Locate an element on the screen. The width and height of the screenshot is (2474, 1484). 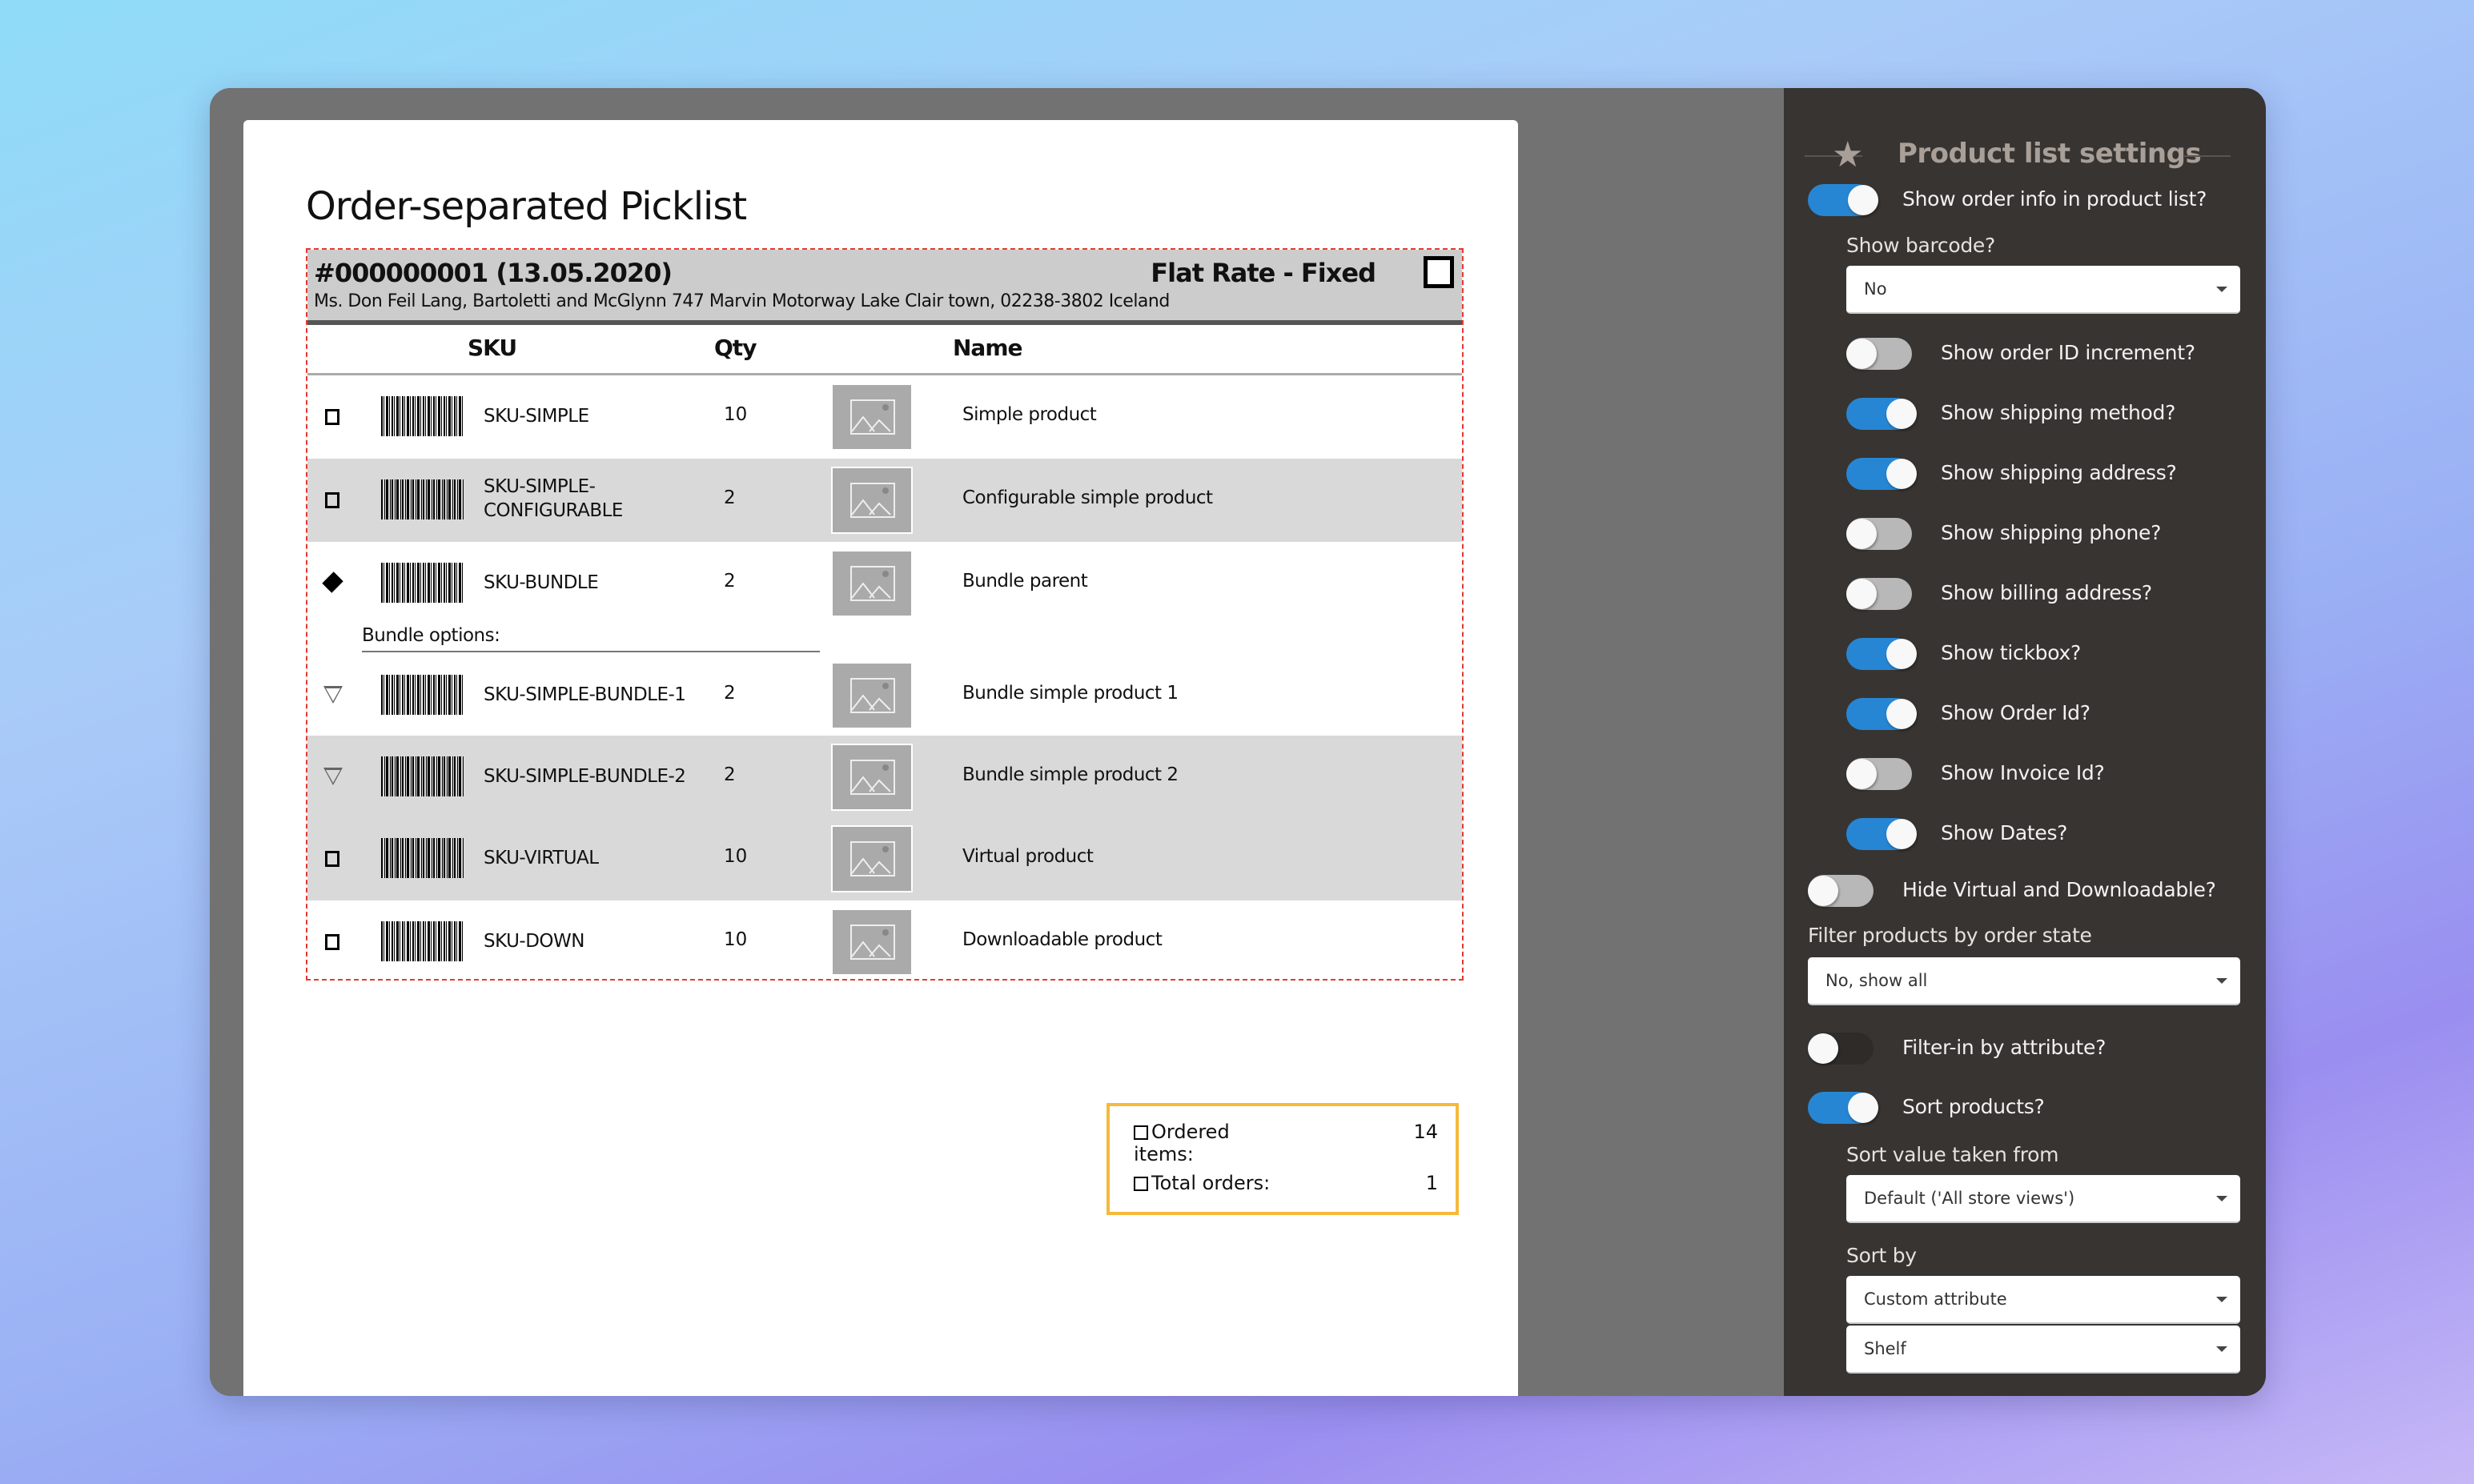
product-row: SKU-VIRTUAL 10 Virtual product is located at coordinates (885, 858).